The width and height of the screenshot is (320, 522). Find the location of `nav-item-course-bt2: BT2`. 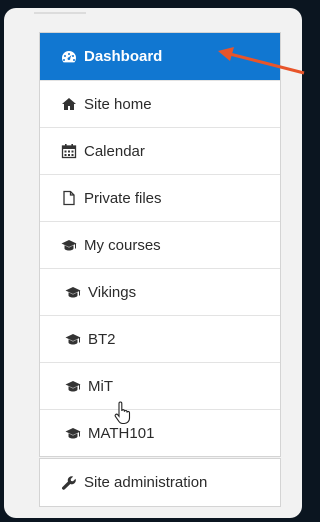

nav-item-course-bt2: BT2 is located at coordinates (160, 338).